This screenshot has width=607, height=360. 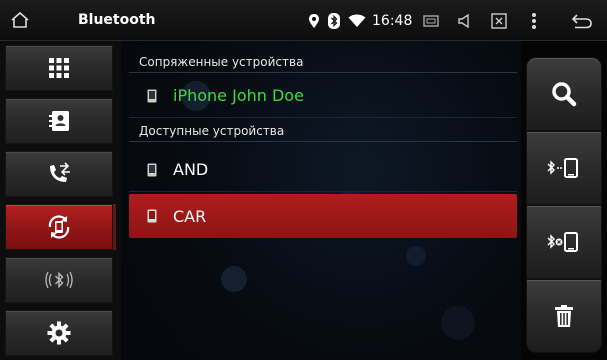 What do you see at coordinates (323, 216) in the screenshot?
I see `available-device-row-selected: CAR` at bounding box center [323, 216].